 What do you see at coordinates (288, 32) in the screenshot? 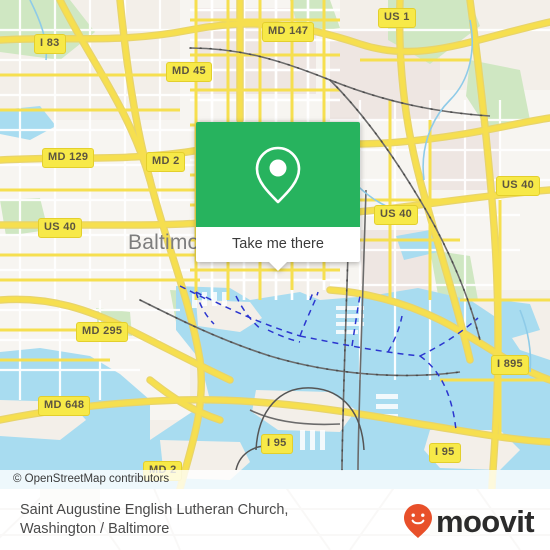
I see `road-shield-md147: MD 147` at bounding box center [288, 32].